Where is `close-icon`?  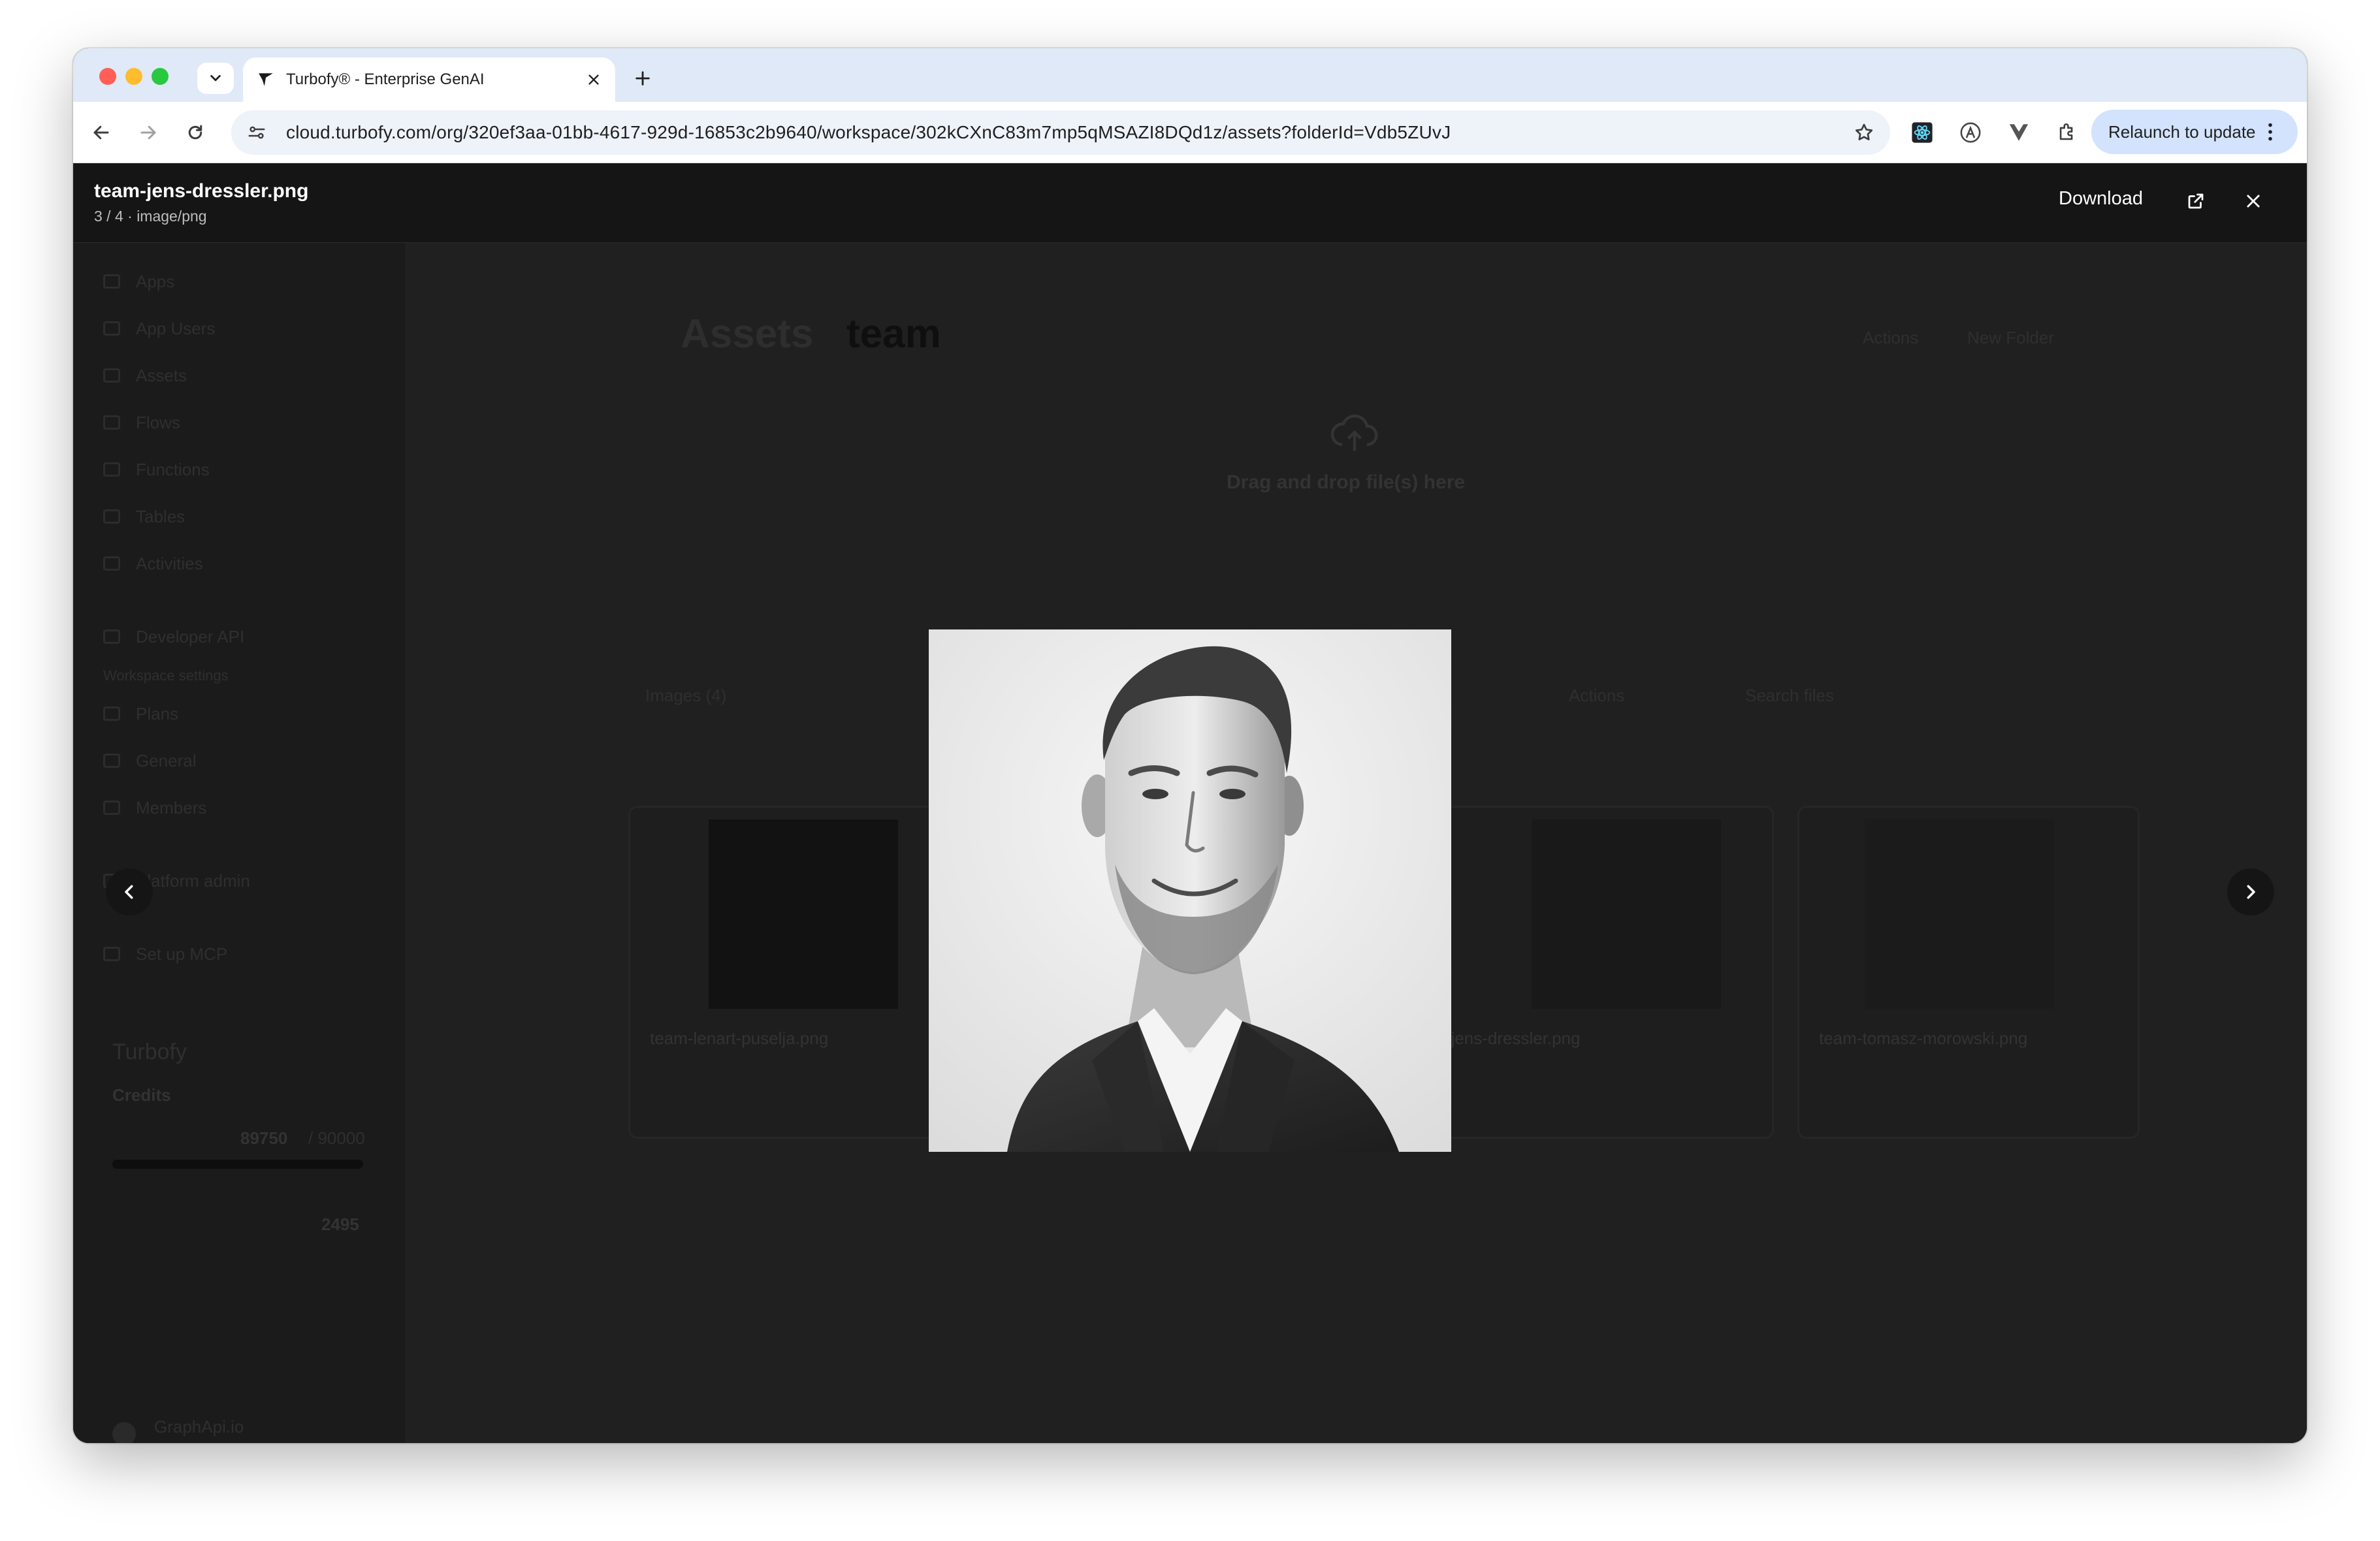
close-icon is located at coordinates (2253, 201).